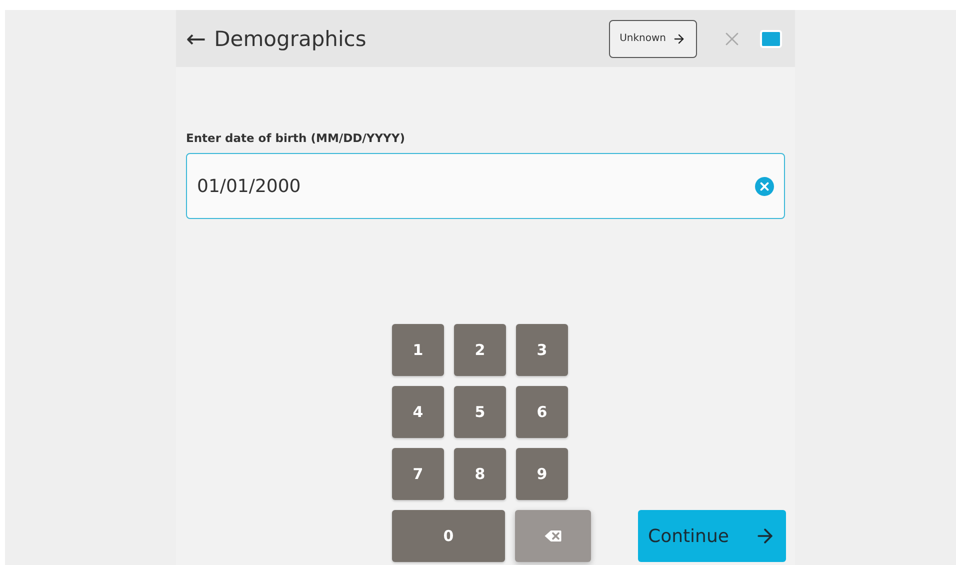 This screenshot has height=565, width=956. What do you see at coordinates (296, 138) in the screenshot?
I see `field-label: Enter date of birth (MM/DD/YYYY)` at bounding box center [296, 138].